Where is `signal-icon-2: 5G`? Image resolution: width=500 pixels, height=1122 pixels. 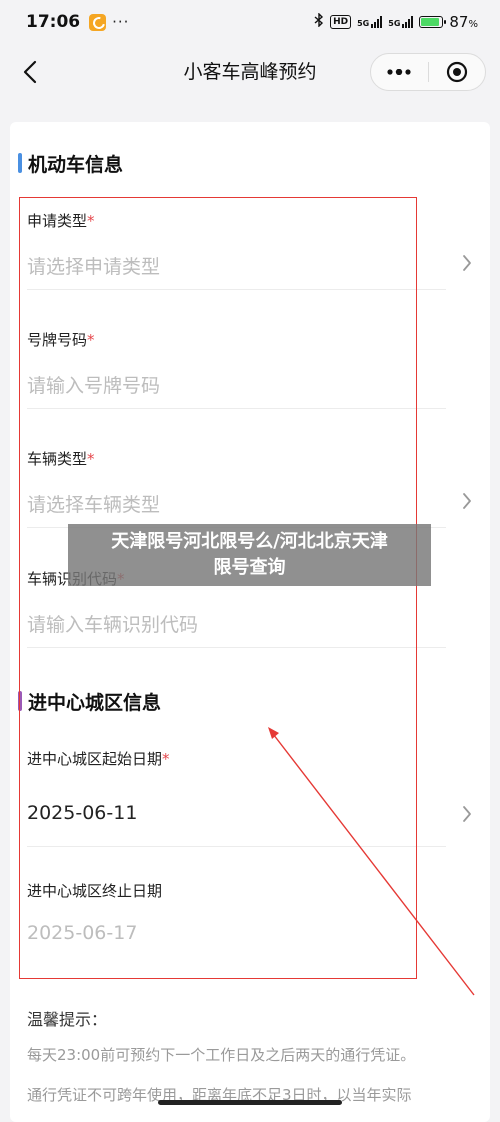 signal-icon-2: 5G is located at coordinates (401, 22).